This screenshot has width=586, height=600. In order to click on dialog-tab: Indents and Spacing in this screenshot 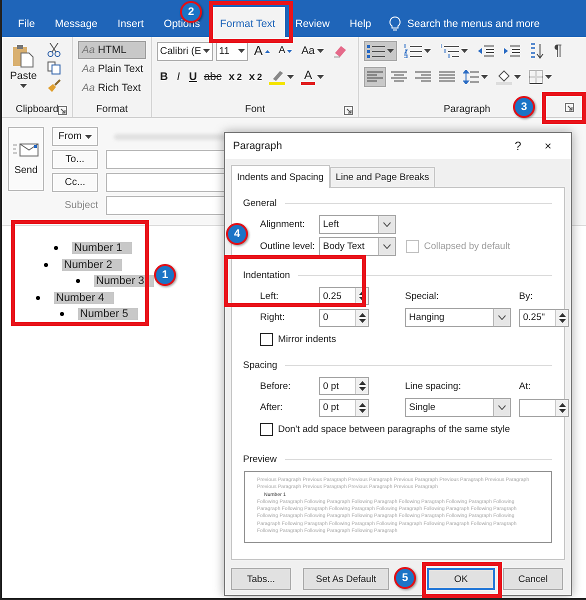, I will do `click(280, 176)`.